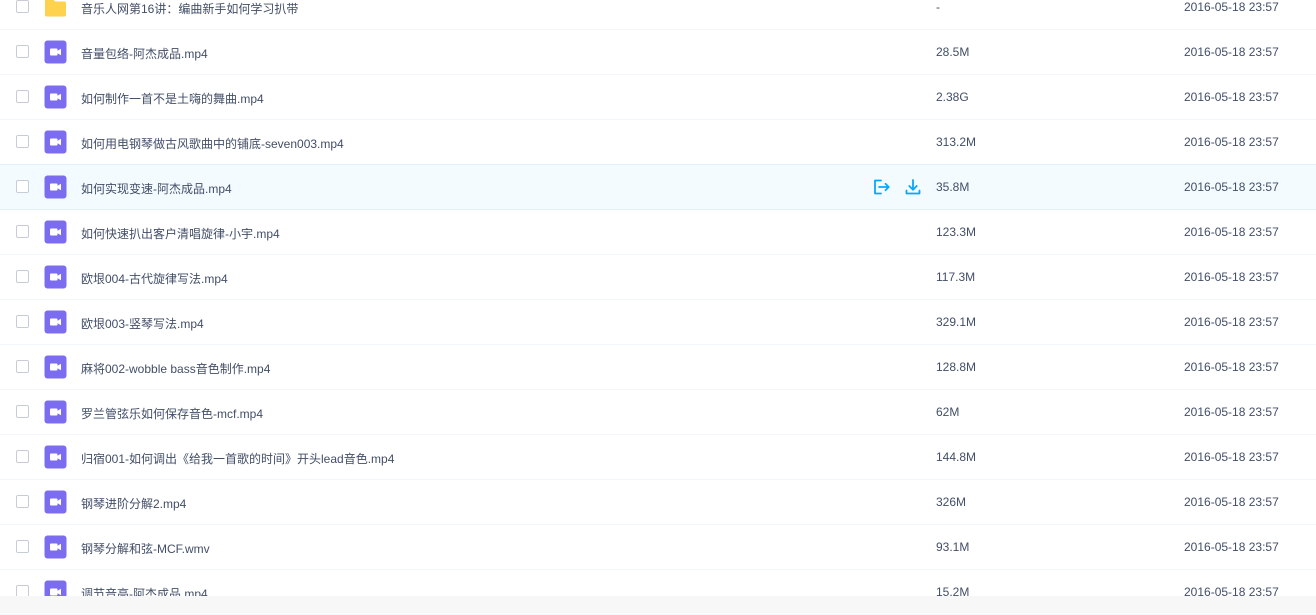 The image size is (1316, 615). What do you see at coordinates (154, 278) in the screenshot?
I see `file-name: 欧垠004-古代旋律写法.mp4` at bounding box center [154, 278].